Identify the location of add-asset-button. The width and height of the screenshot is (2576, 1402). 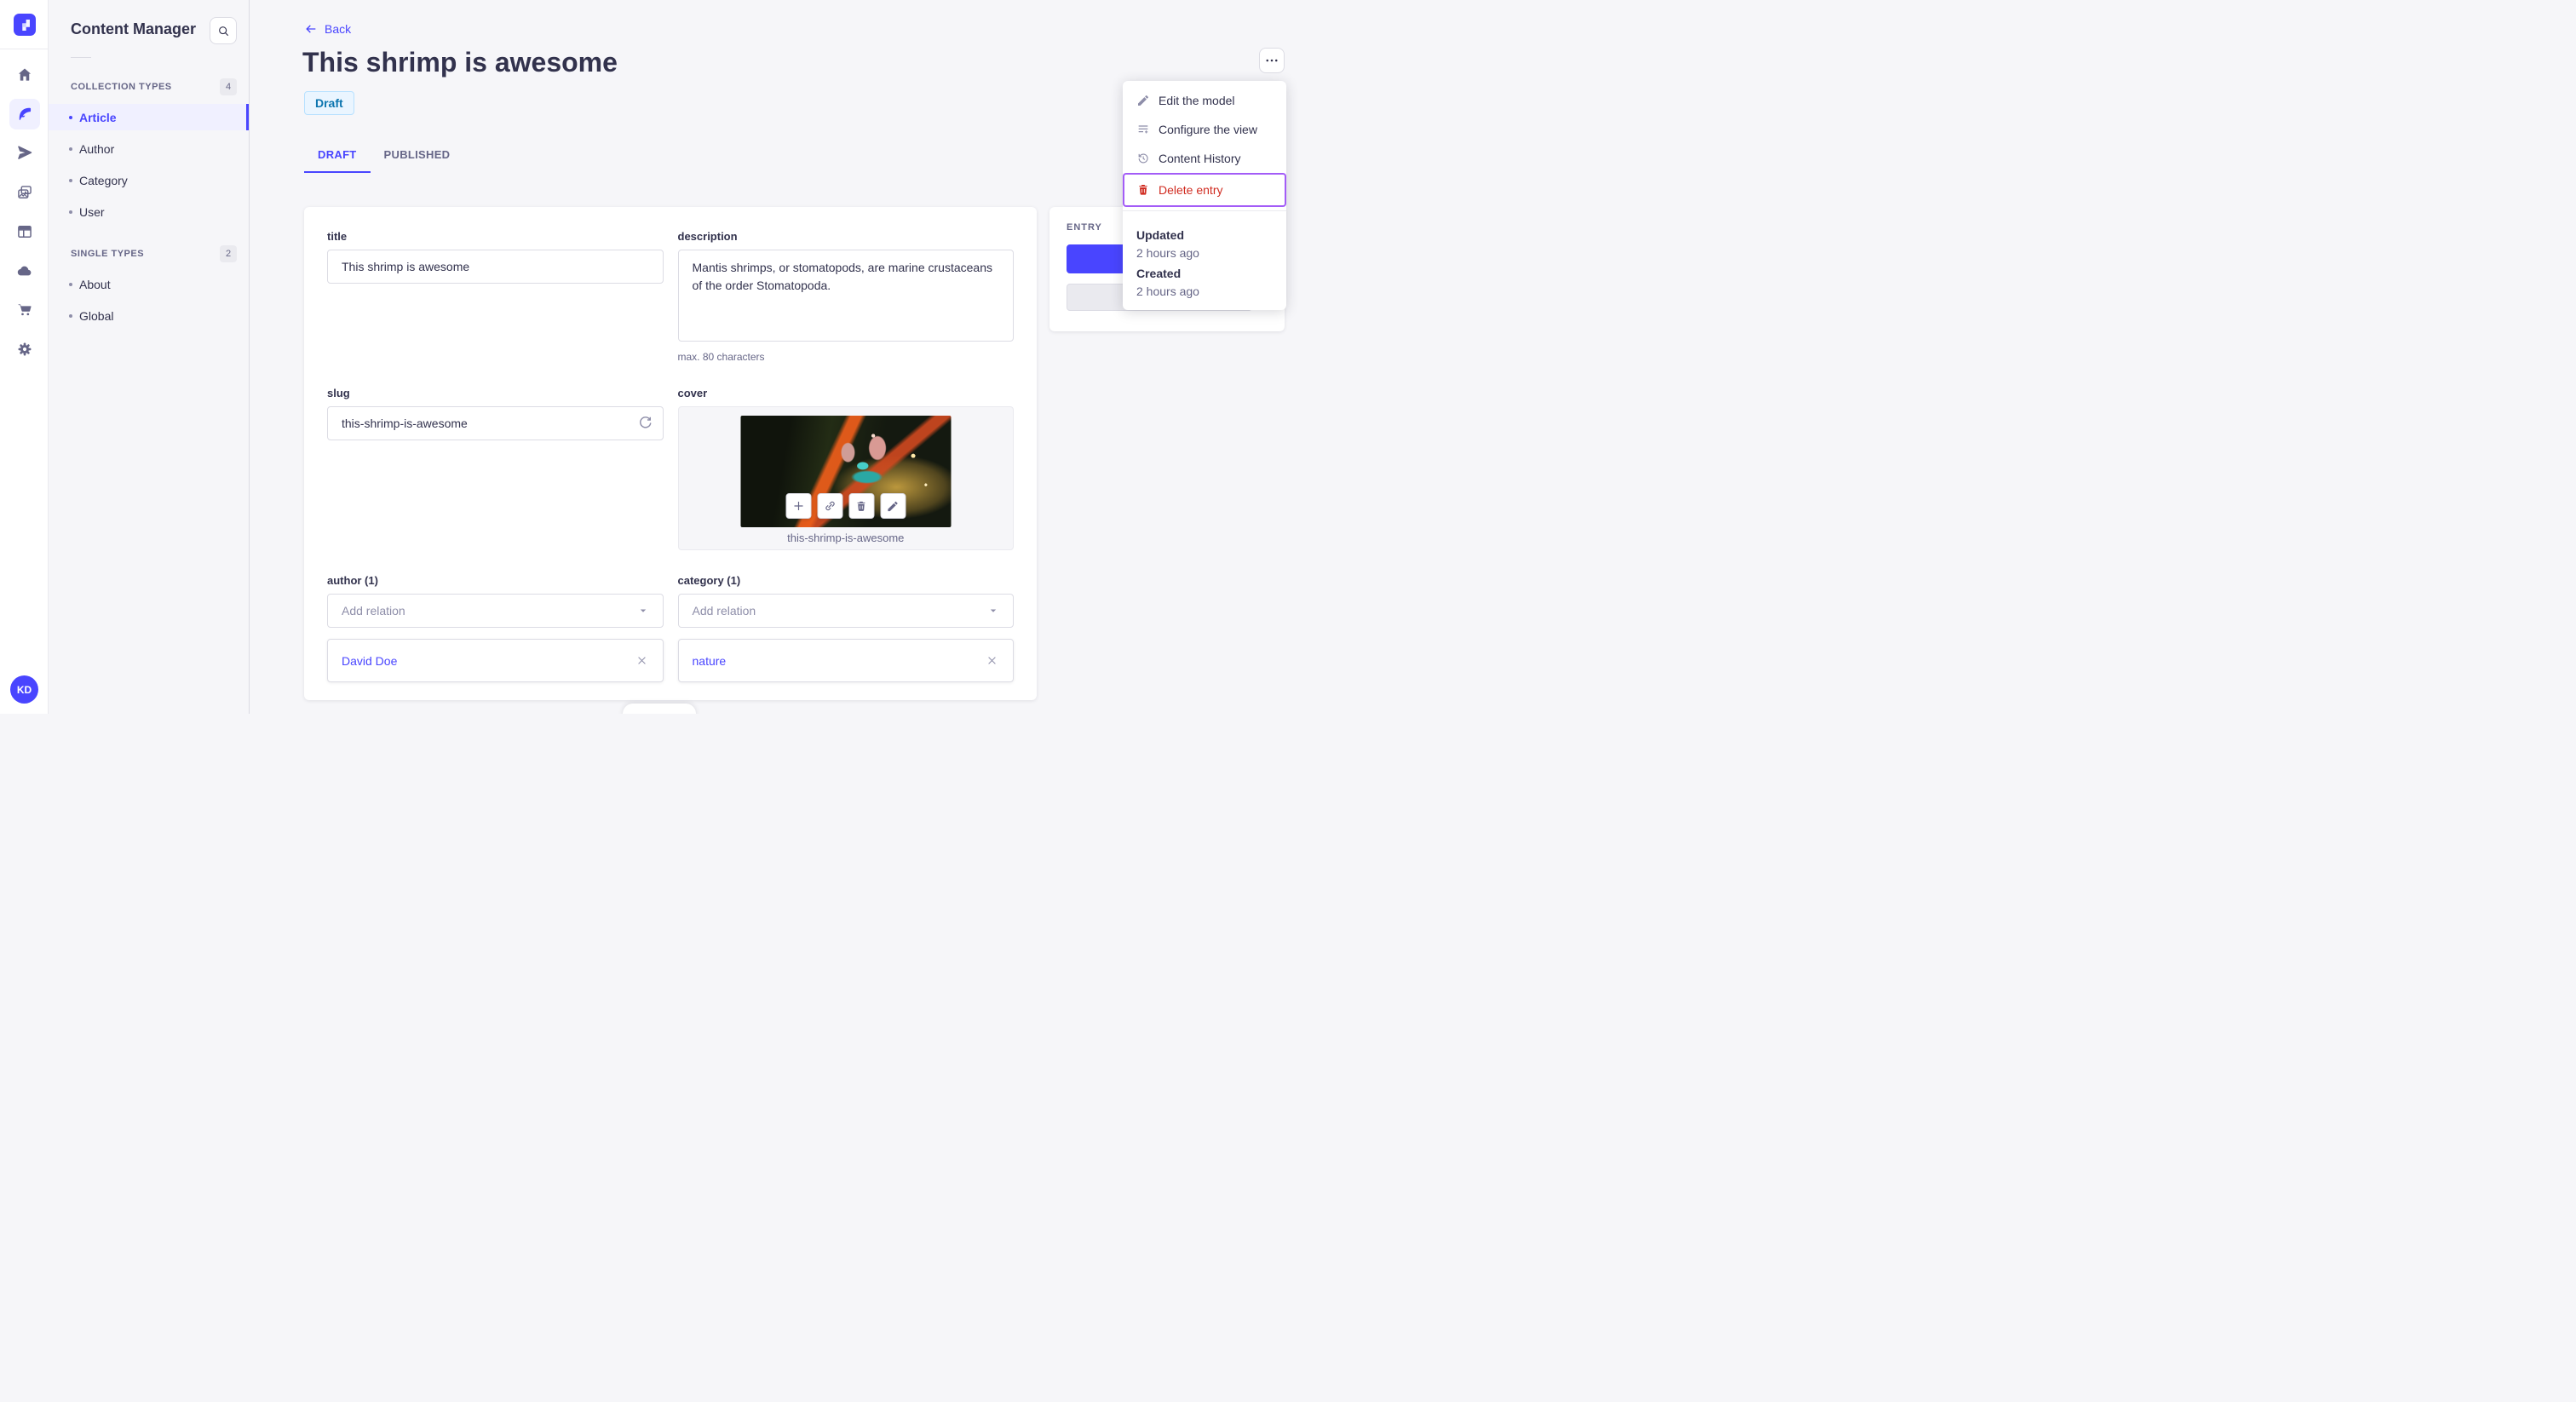
(799, 506).